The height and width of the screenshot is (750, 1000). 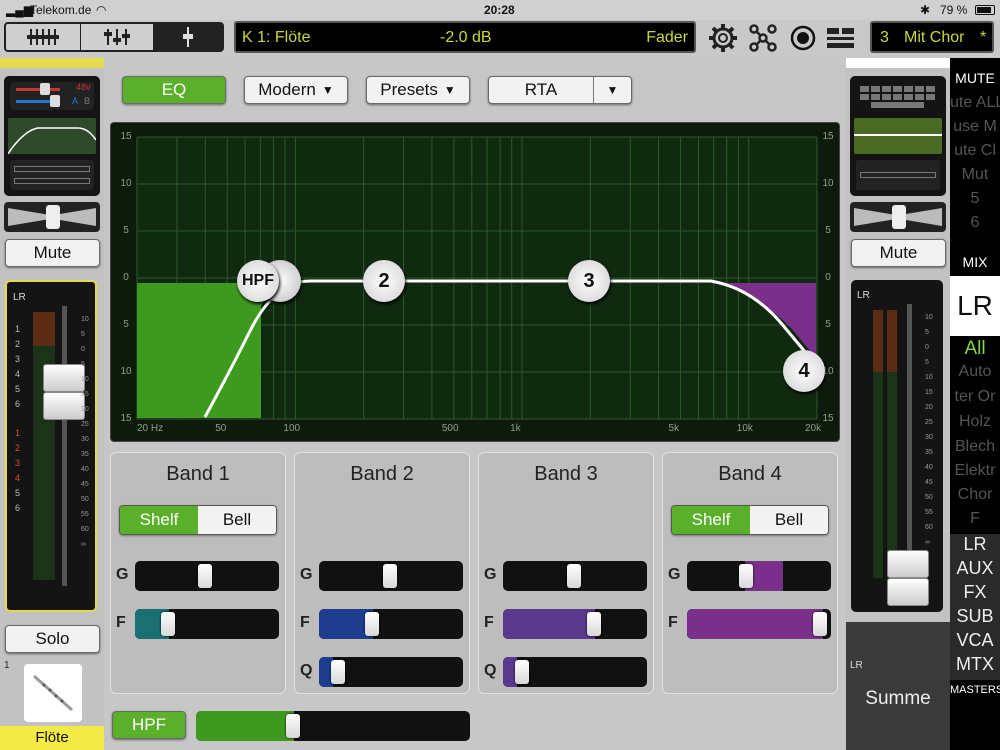 What do you see at coordinates (908, 564) in the screenshot?
I see `bus-fader-knob` at bounding box center [908, 564].